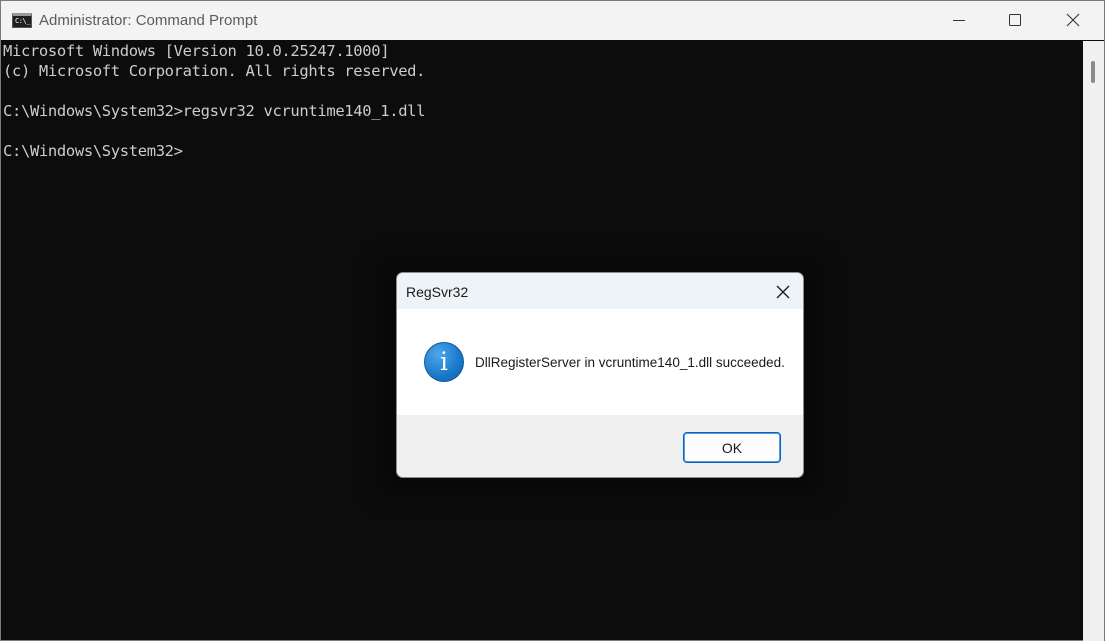  Describe the element at coordinates (600, 446) in the screenshot. I see `dialog-footer: OK` at that location.